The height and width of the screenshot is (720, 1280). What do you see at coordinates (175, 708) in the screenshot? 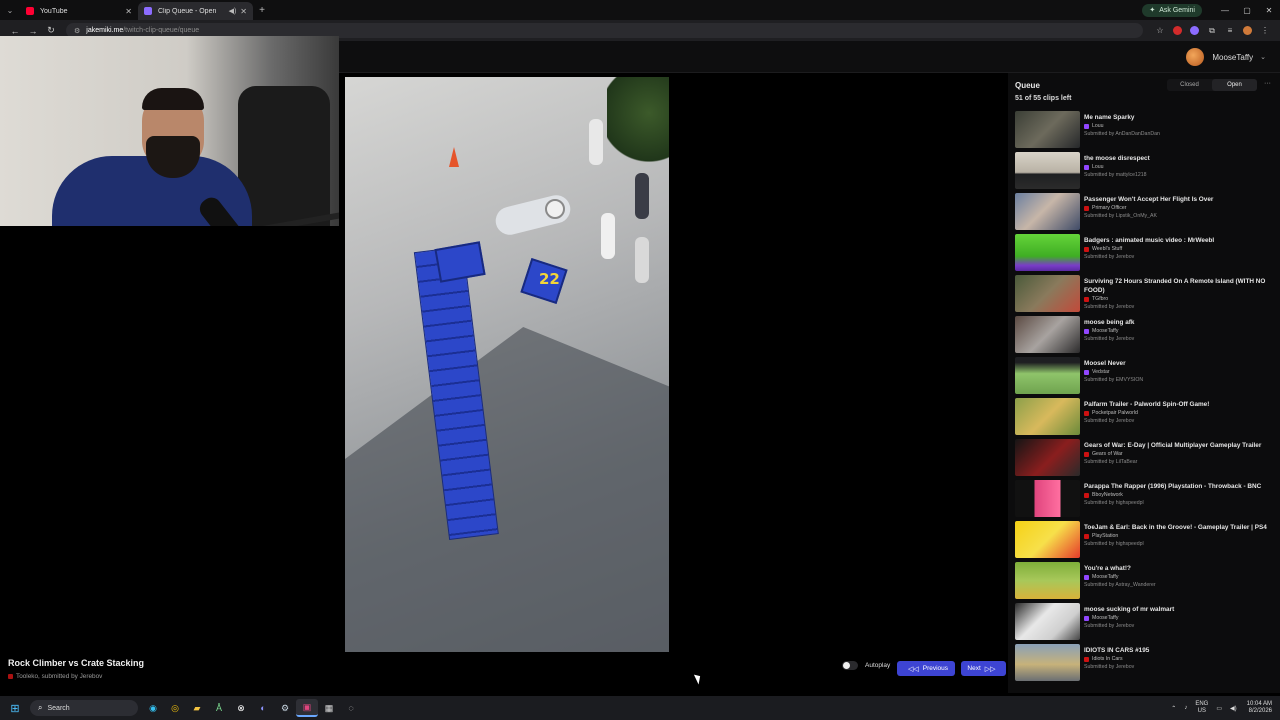
I see `chrome-icon: ◎` at bounding box center [175, 708].